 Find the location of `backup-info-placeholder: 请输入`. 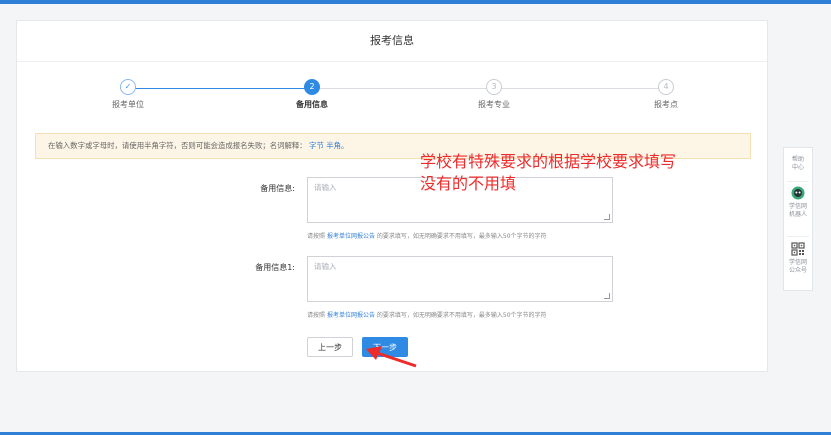

backup-info-placeholder: 请输入 is located at coordinates (325, 187).